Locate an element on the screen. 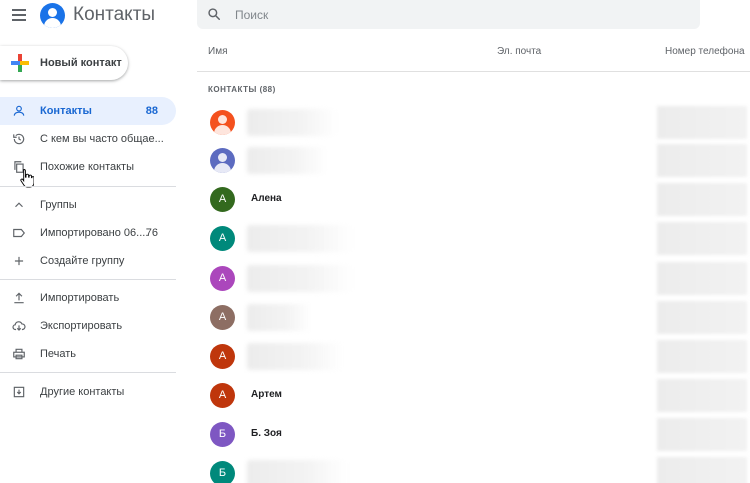 The image size is (750, 483). upload-icon is located at coordinates (19, 298).